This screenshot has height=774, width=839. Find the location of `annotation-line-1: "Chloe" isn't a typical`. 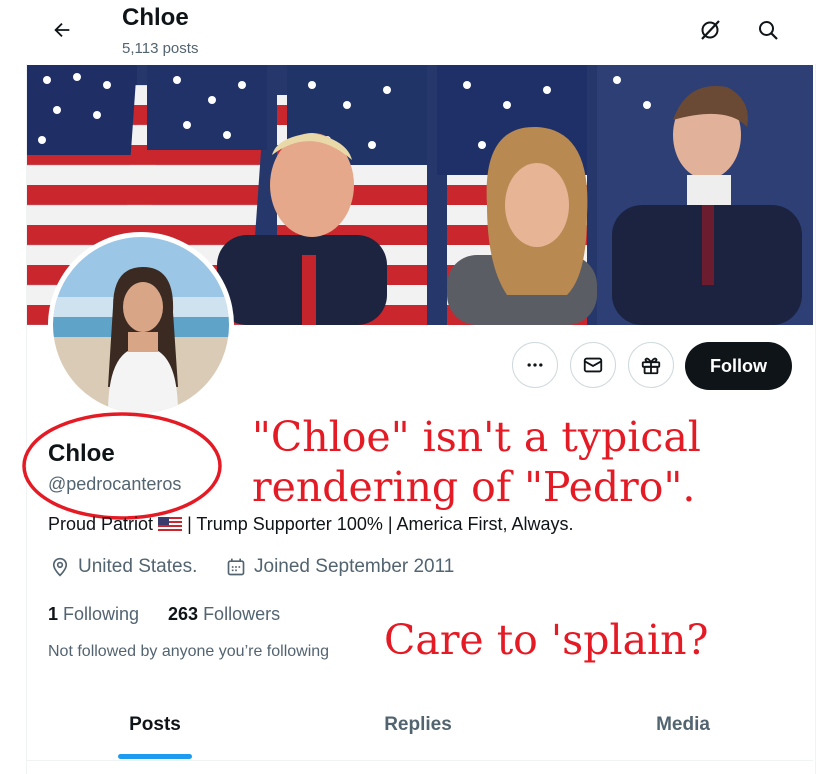

annotation-line-1: "Chloe" isn't a typical is located at coordinates (476, 437).